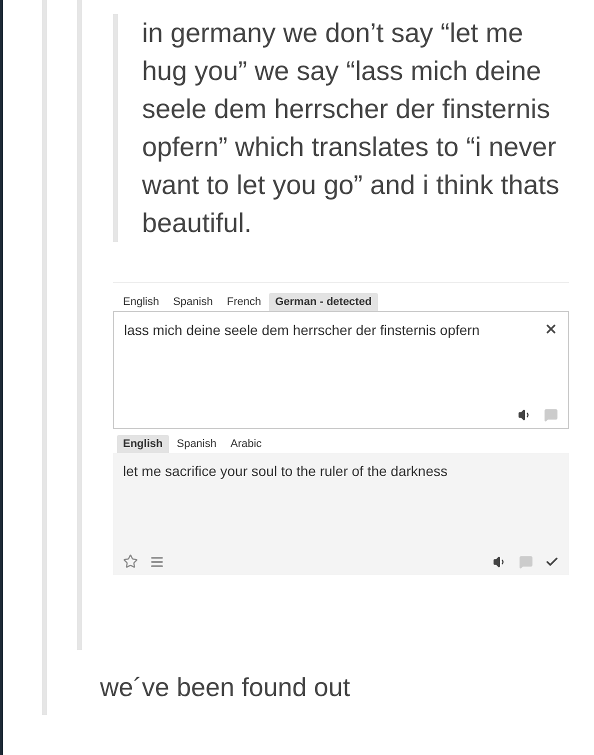 This screenshot has height=755, width=594. What do you see at coordinates (226, 687) in the screenshot?
I see `caption-text: we´ve been found out` at bounding box center [226, 687].